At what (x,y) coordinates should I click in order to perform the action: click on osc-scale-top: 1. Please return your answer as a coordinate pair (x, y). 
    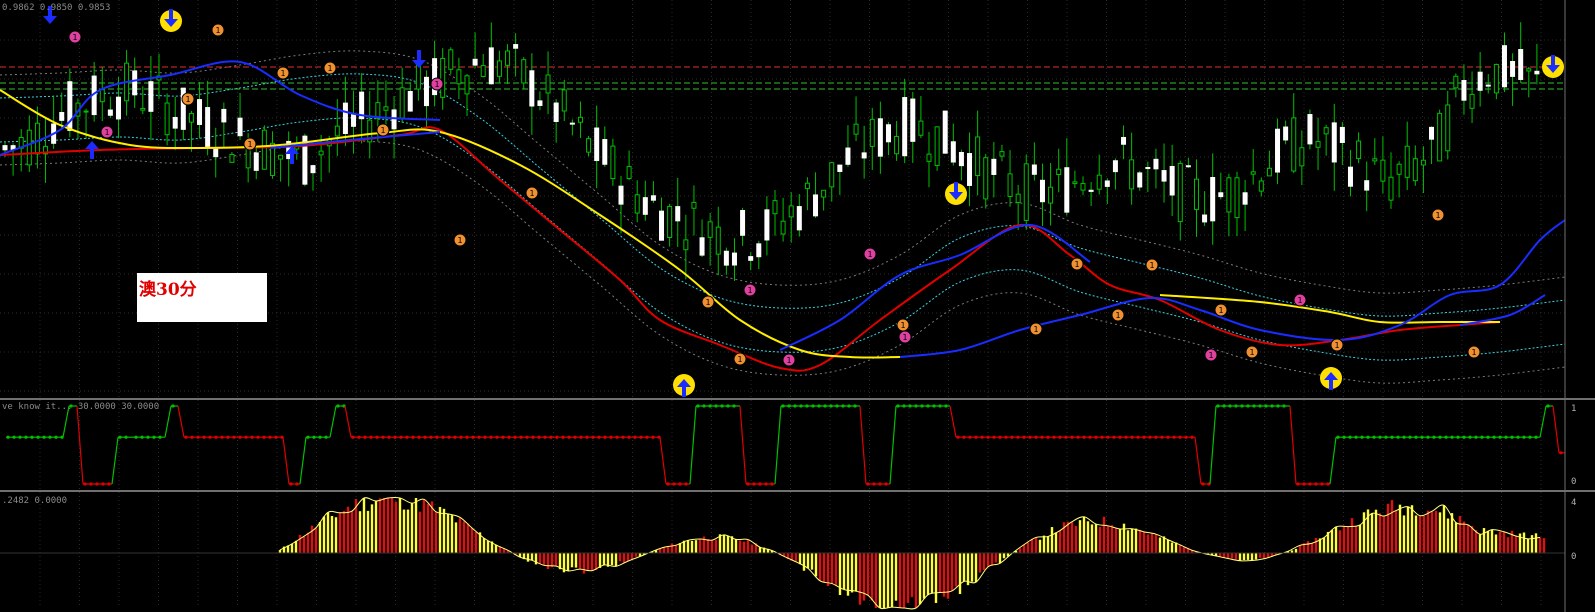
    Looking at the image, I should click on (1574, 409).